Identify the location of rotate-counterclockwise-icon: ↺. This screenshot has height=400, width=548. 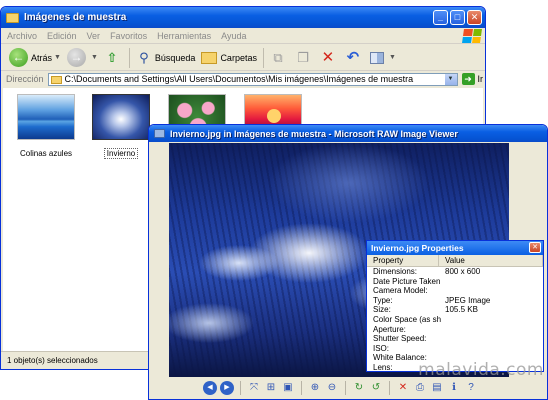
(376, 388).